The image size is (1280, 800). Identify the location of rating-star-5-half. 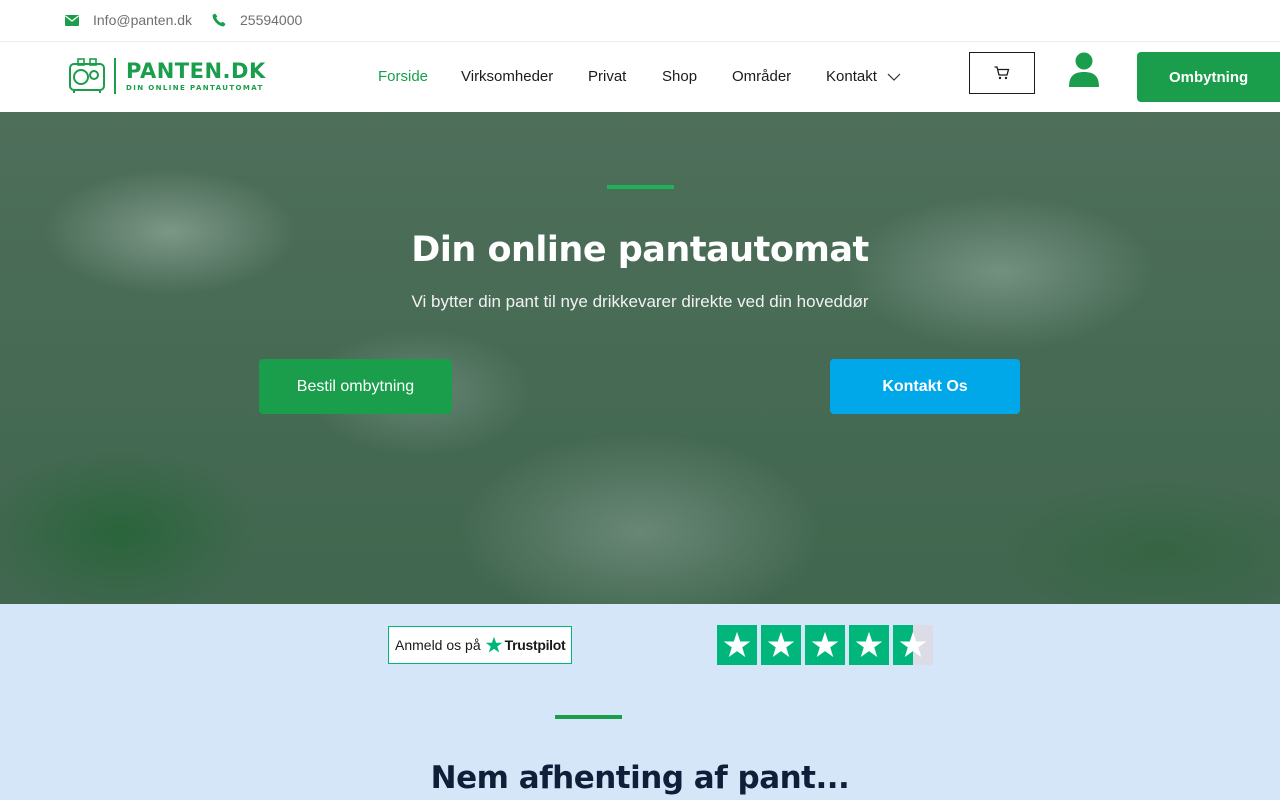
(913, 645).